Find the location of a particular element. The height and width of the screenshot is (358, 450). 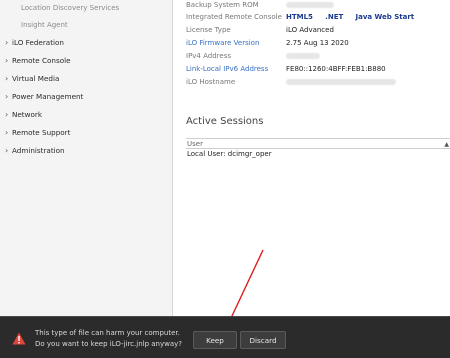

active-sessions-title: Active Sessions is located at coordinates (225, 121).